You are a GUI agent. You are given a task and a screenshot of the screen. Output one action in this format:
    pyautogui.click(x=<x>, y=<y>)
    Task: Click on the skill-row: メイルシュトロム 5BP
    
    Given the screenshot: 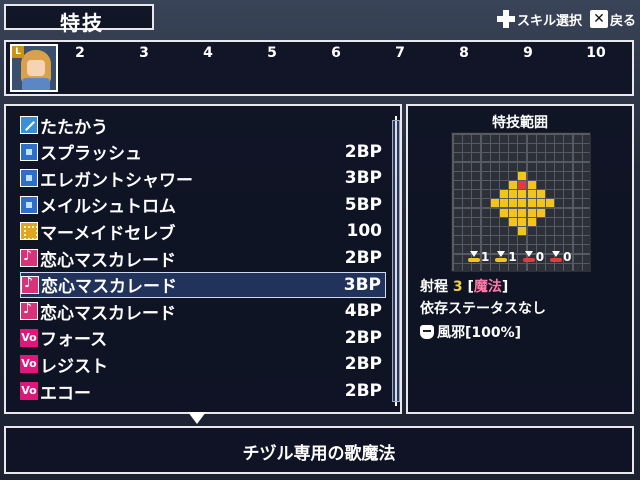 What is the action you would take?
    pyautogui.click(x=203, y=205)
    